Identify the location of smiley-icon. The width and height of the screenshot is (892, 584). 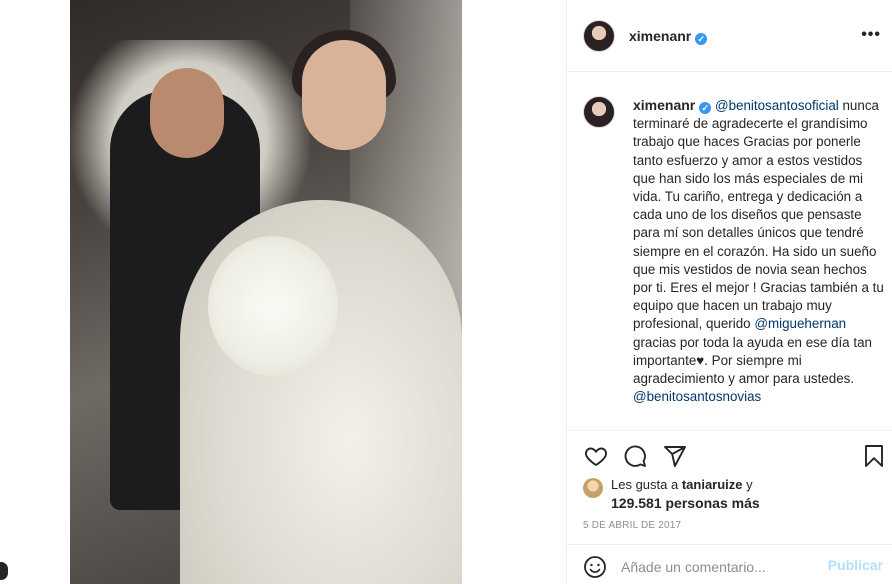
(596, 568).